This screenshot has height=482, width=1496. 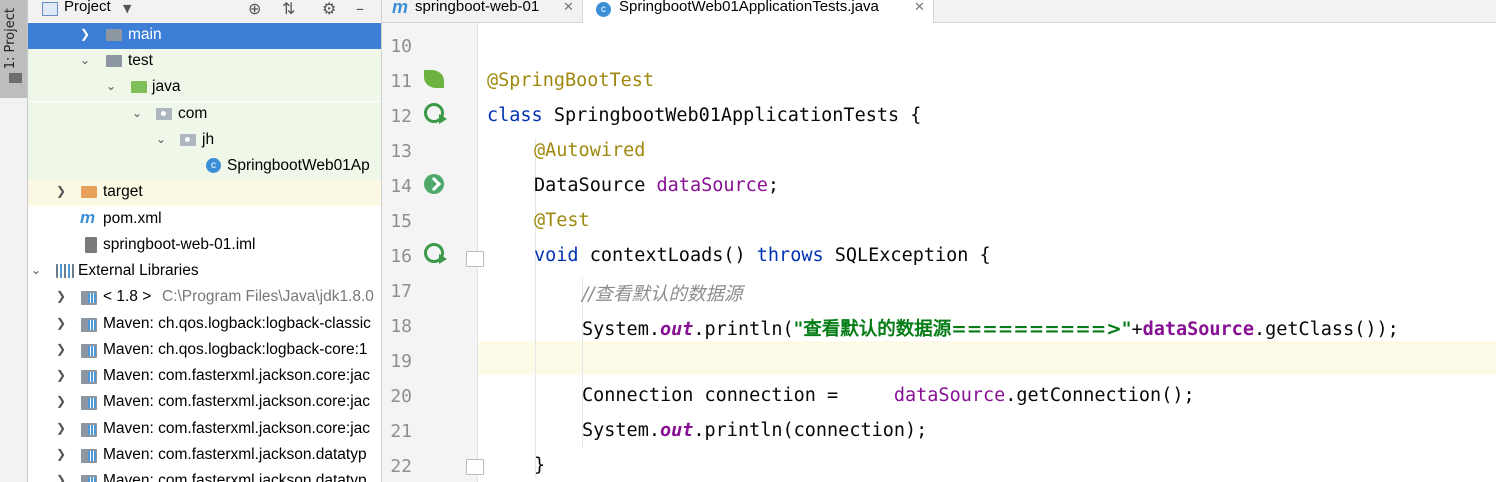 What do you see at coordinates (434, 184) in the screenshot?
I see `autowired-navigate-icon` at bounding box center [434, 184].